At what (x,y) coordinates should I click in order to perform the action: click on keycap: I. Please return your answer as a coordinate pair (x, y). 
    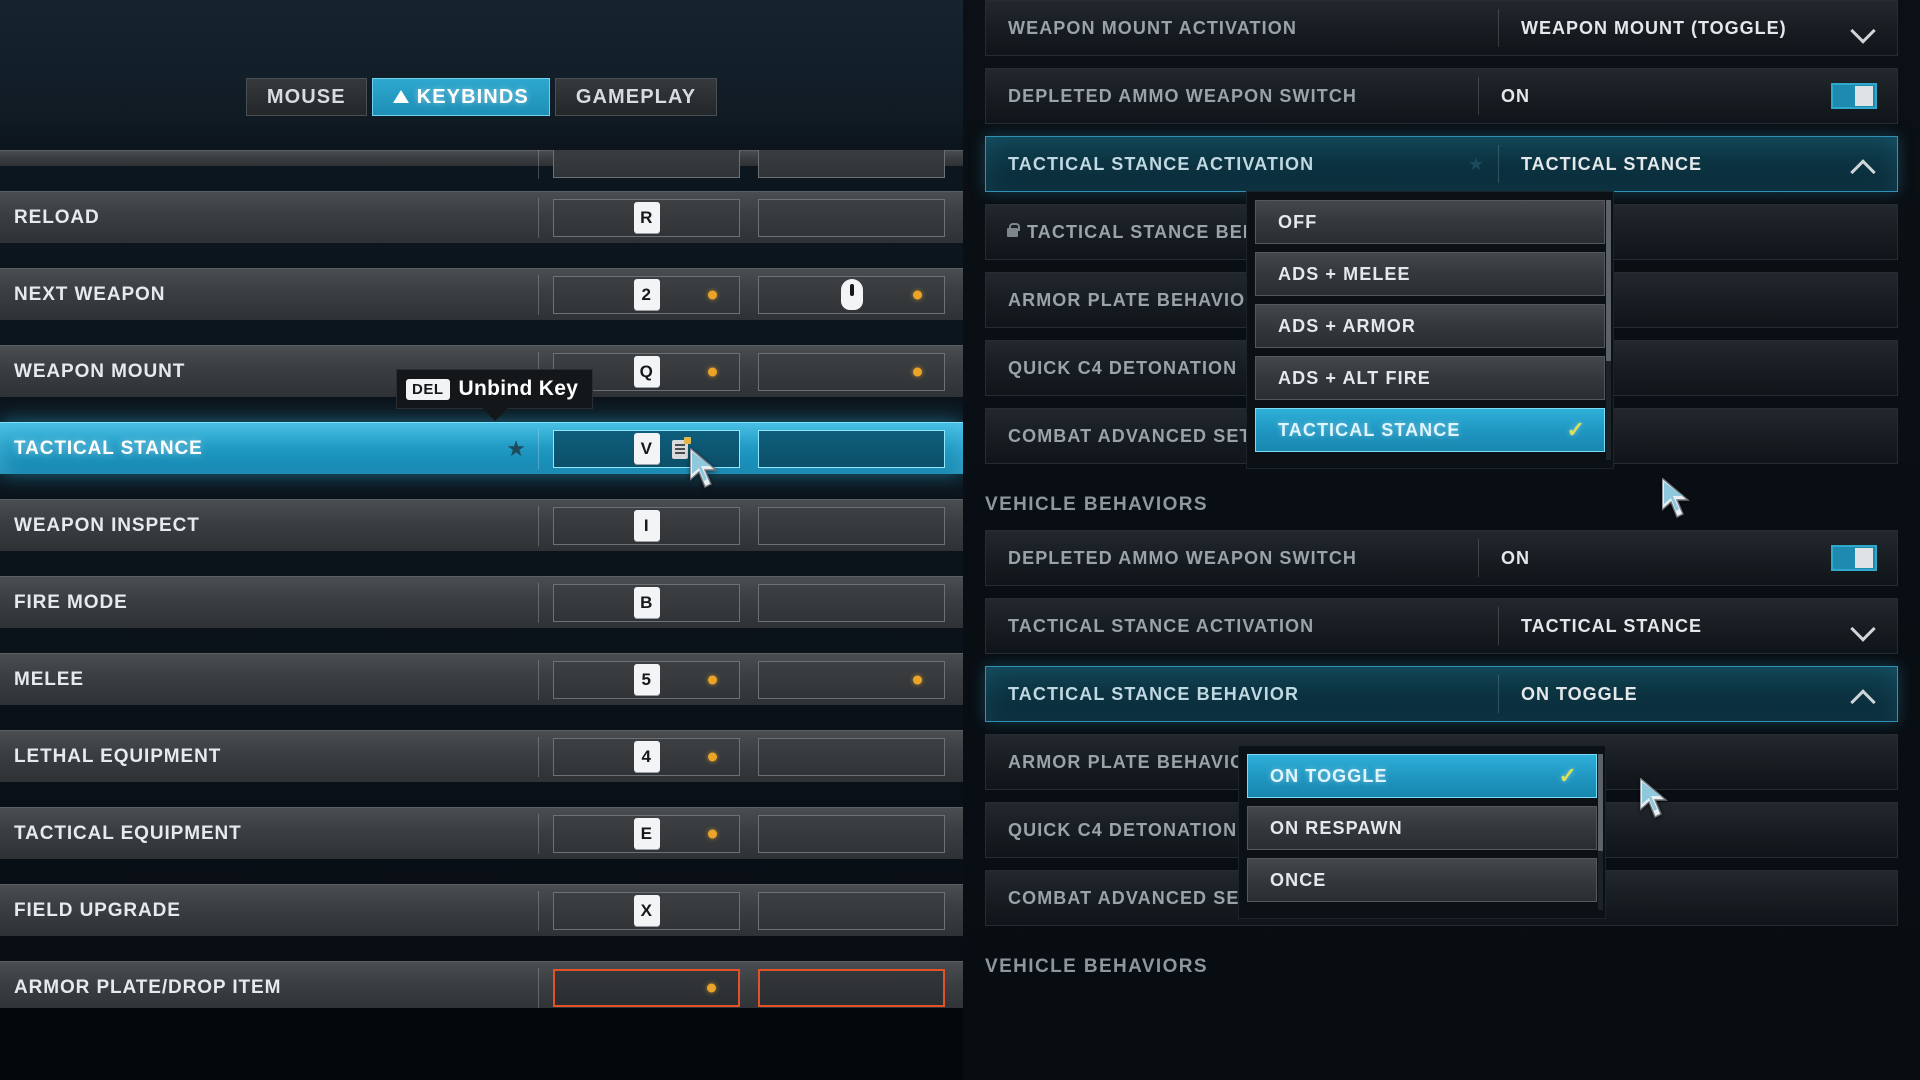
    Looking at the image, I should click on (646, 525).